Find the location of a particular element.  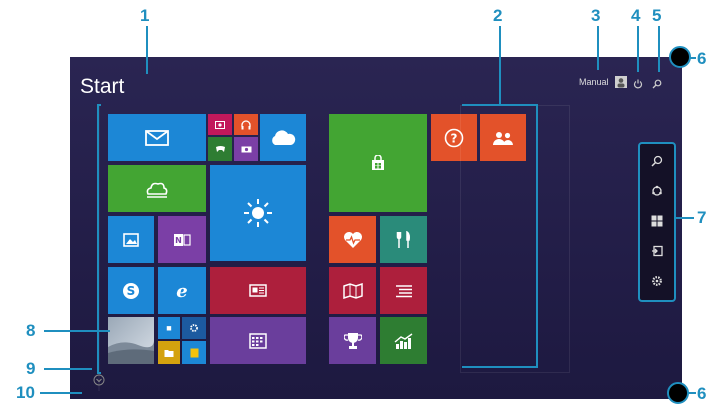

desktop-wallpaper-tile is located at coordinates (131, 340).